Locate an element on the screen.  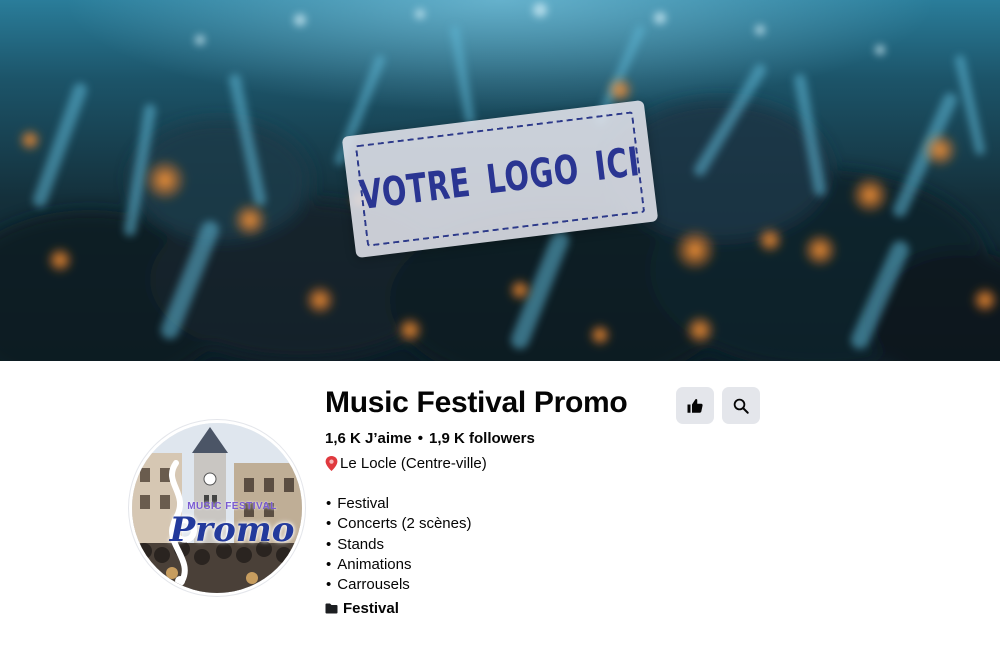
logo-placeholder-text: VOTRE LOGO ICI is located at coordinates (500, 179).